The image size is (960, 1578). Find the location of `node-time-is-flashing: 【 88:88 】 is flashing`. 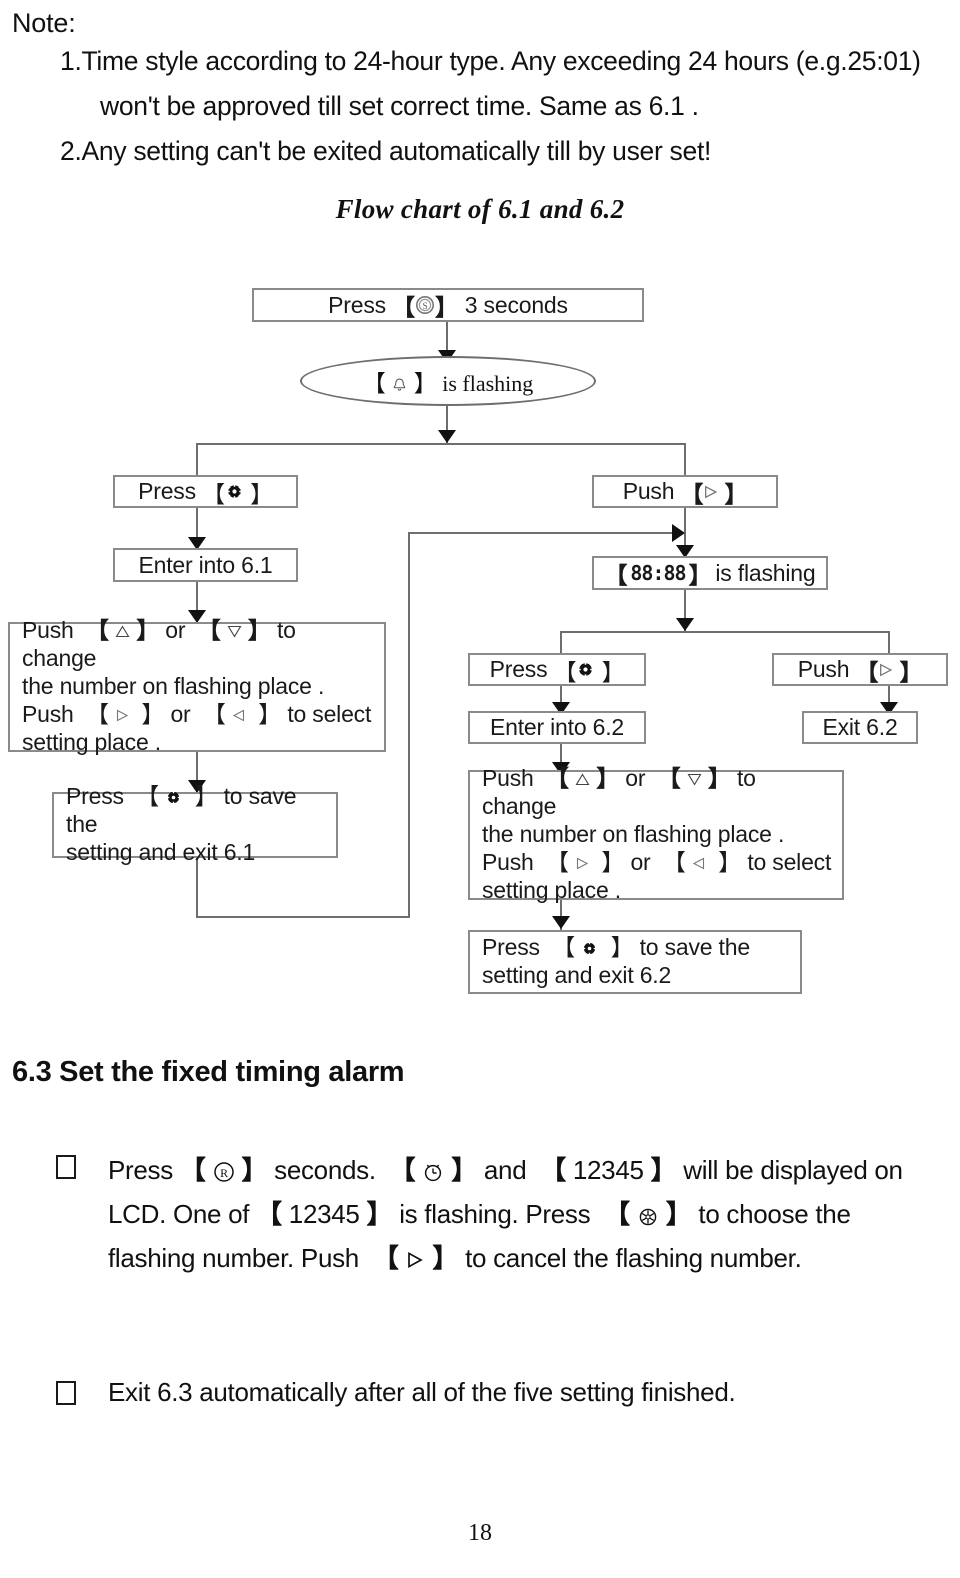

node-time-is-flashing: 【 88:88 】 is flashing is located at coordinates (710, 573).